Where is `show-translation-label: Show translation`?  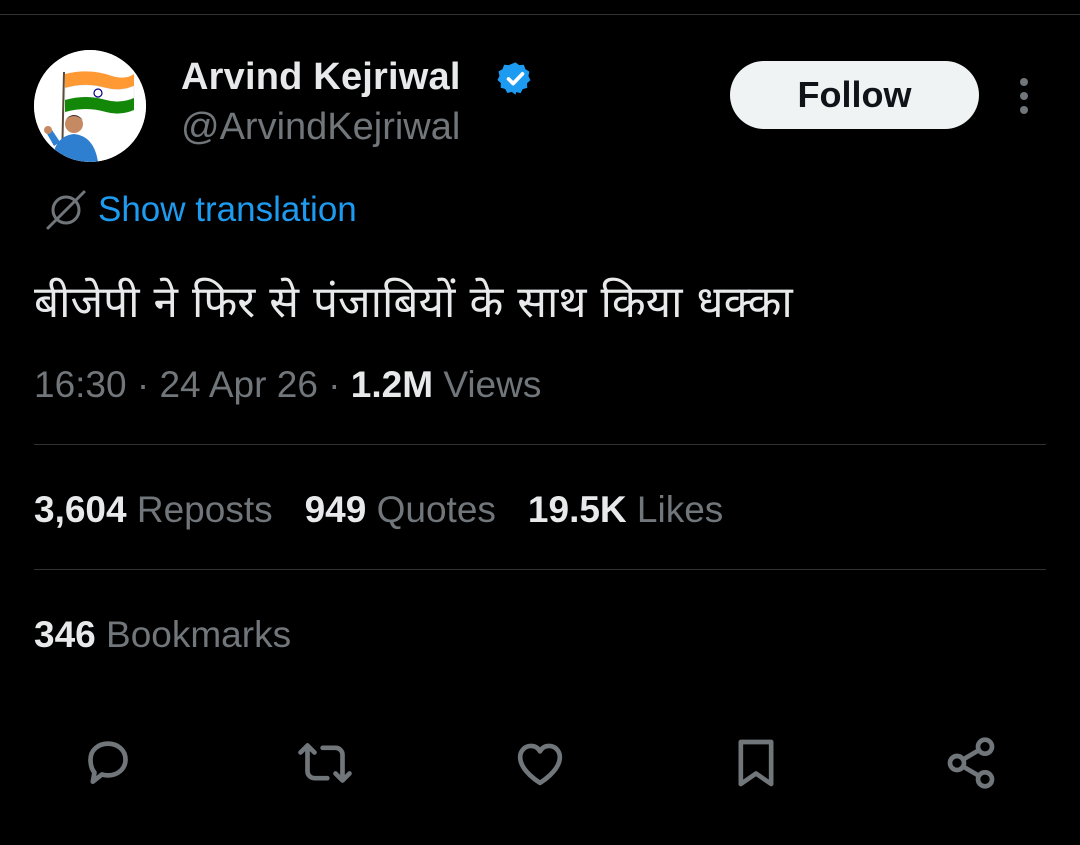 show-translation-label: Show translation is located at coordinates (227, 210).